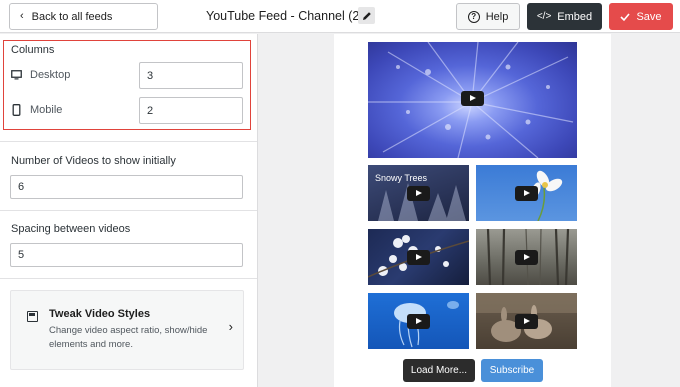  I want to click on back-to-feeds-button: ‹ Back to all feeds, so click(83, 16).